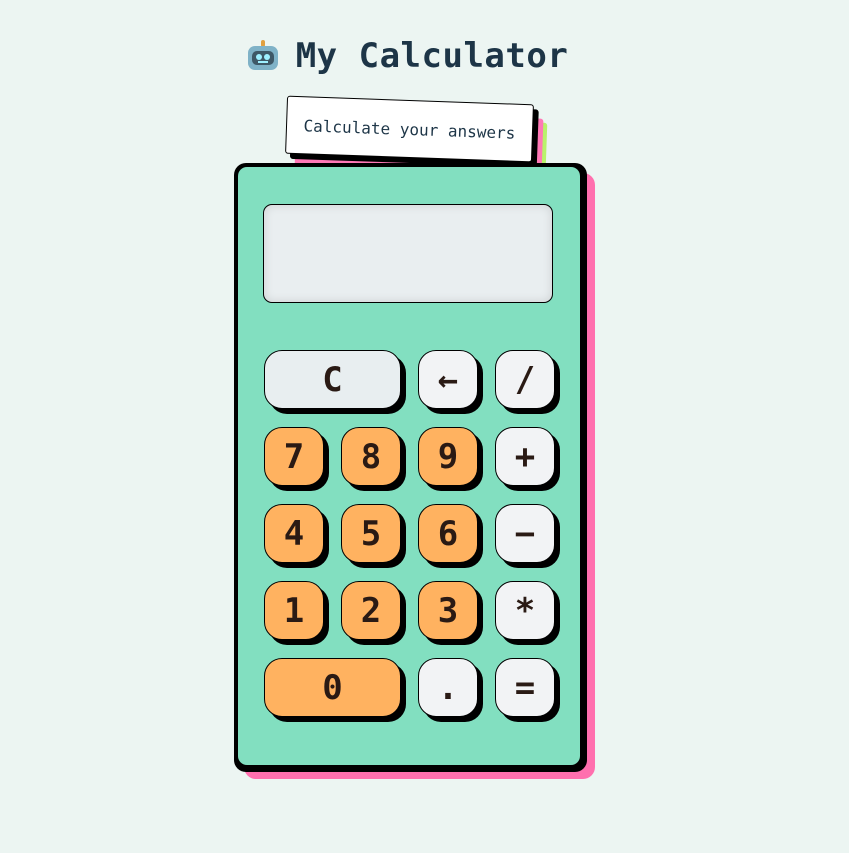 Image resolution: width=849 pixels, height=853 pixels. I want to click on equals-button: =, so click(525, 687).